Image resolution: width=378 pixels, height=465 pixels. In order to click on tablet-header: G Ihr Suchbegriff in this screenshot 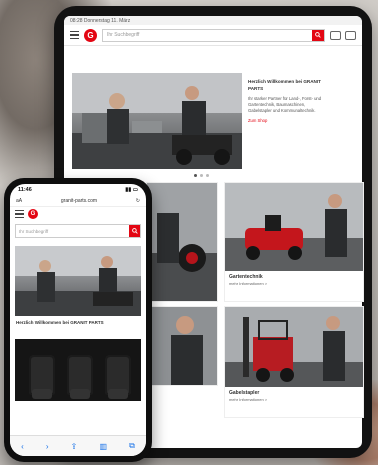, I will do `click(213, 35)`.